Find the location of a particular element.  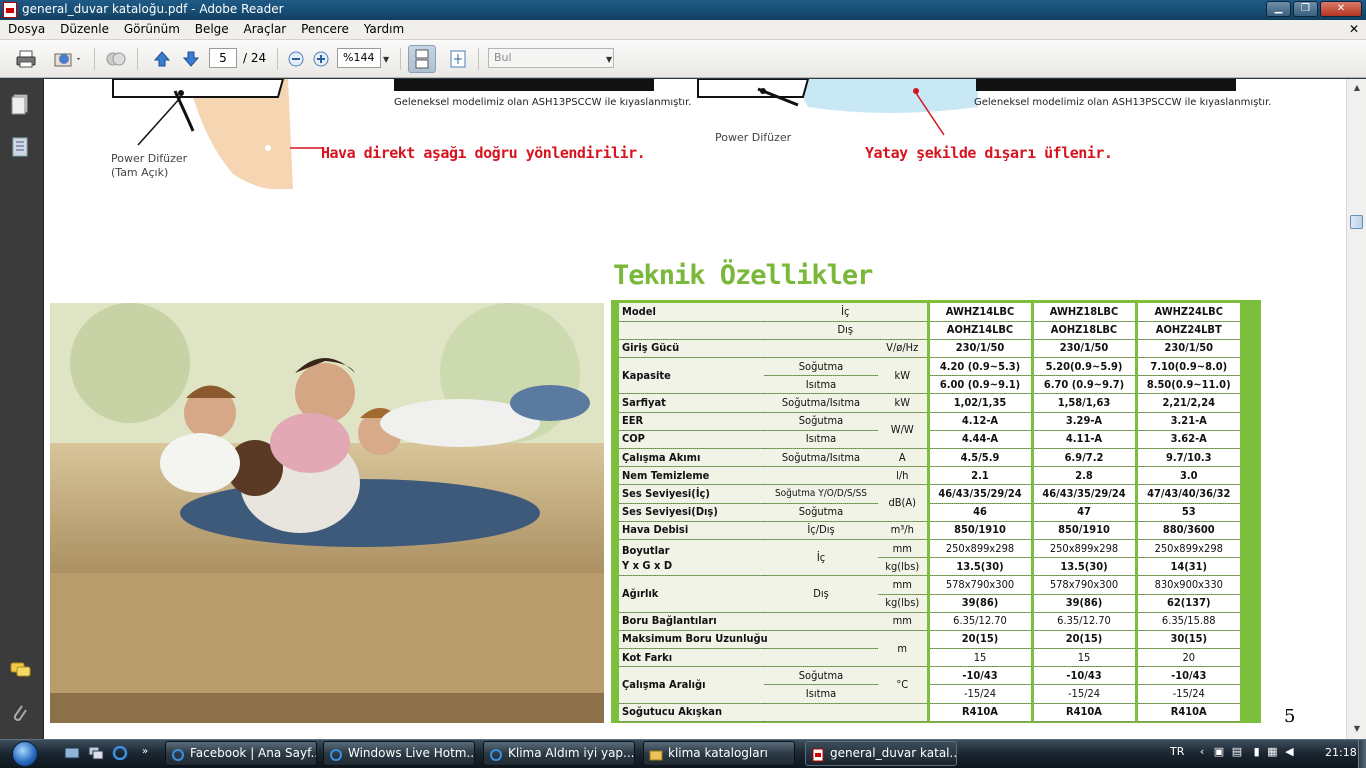

menu-duzenle: Düzenle is located at coordinates (80, 28).